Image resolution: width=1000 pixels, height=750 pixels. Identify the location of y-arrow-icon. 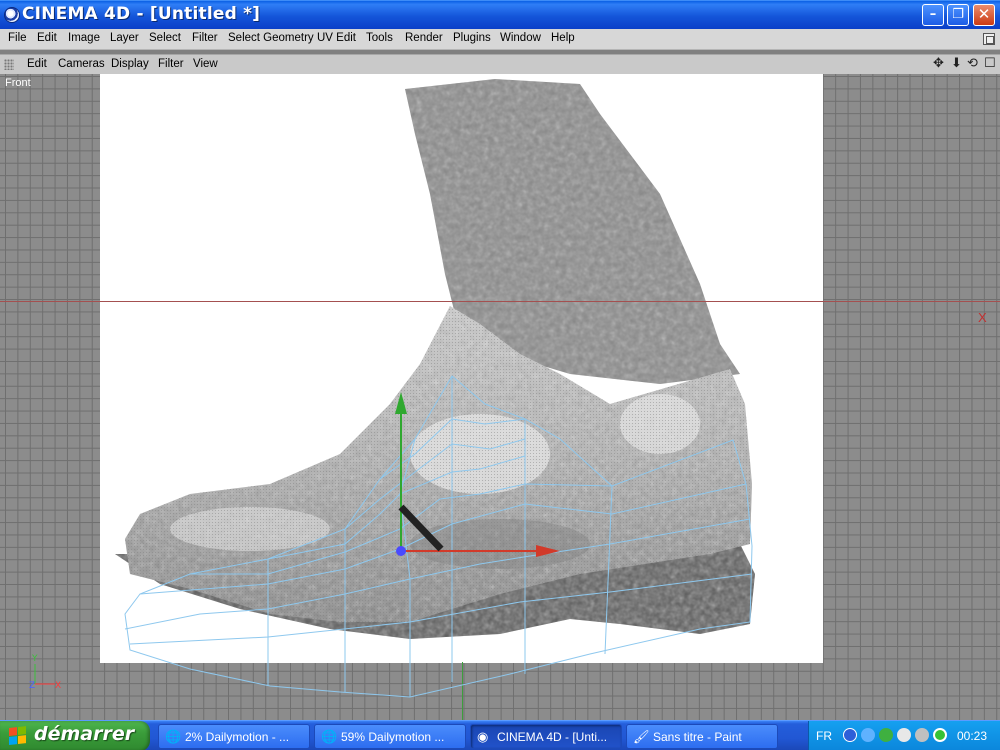
(401, 403).